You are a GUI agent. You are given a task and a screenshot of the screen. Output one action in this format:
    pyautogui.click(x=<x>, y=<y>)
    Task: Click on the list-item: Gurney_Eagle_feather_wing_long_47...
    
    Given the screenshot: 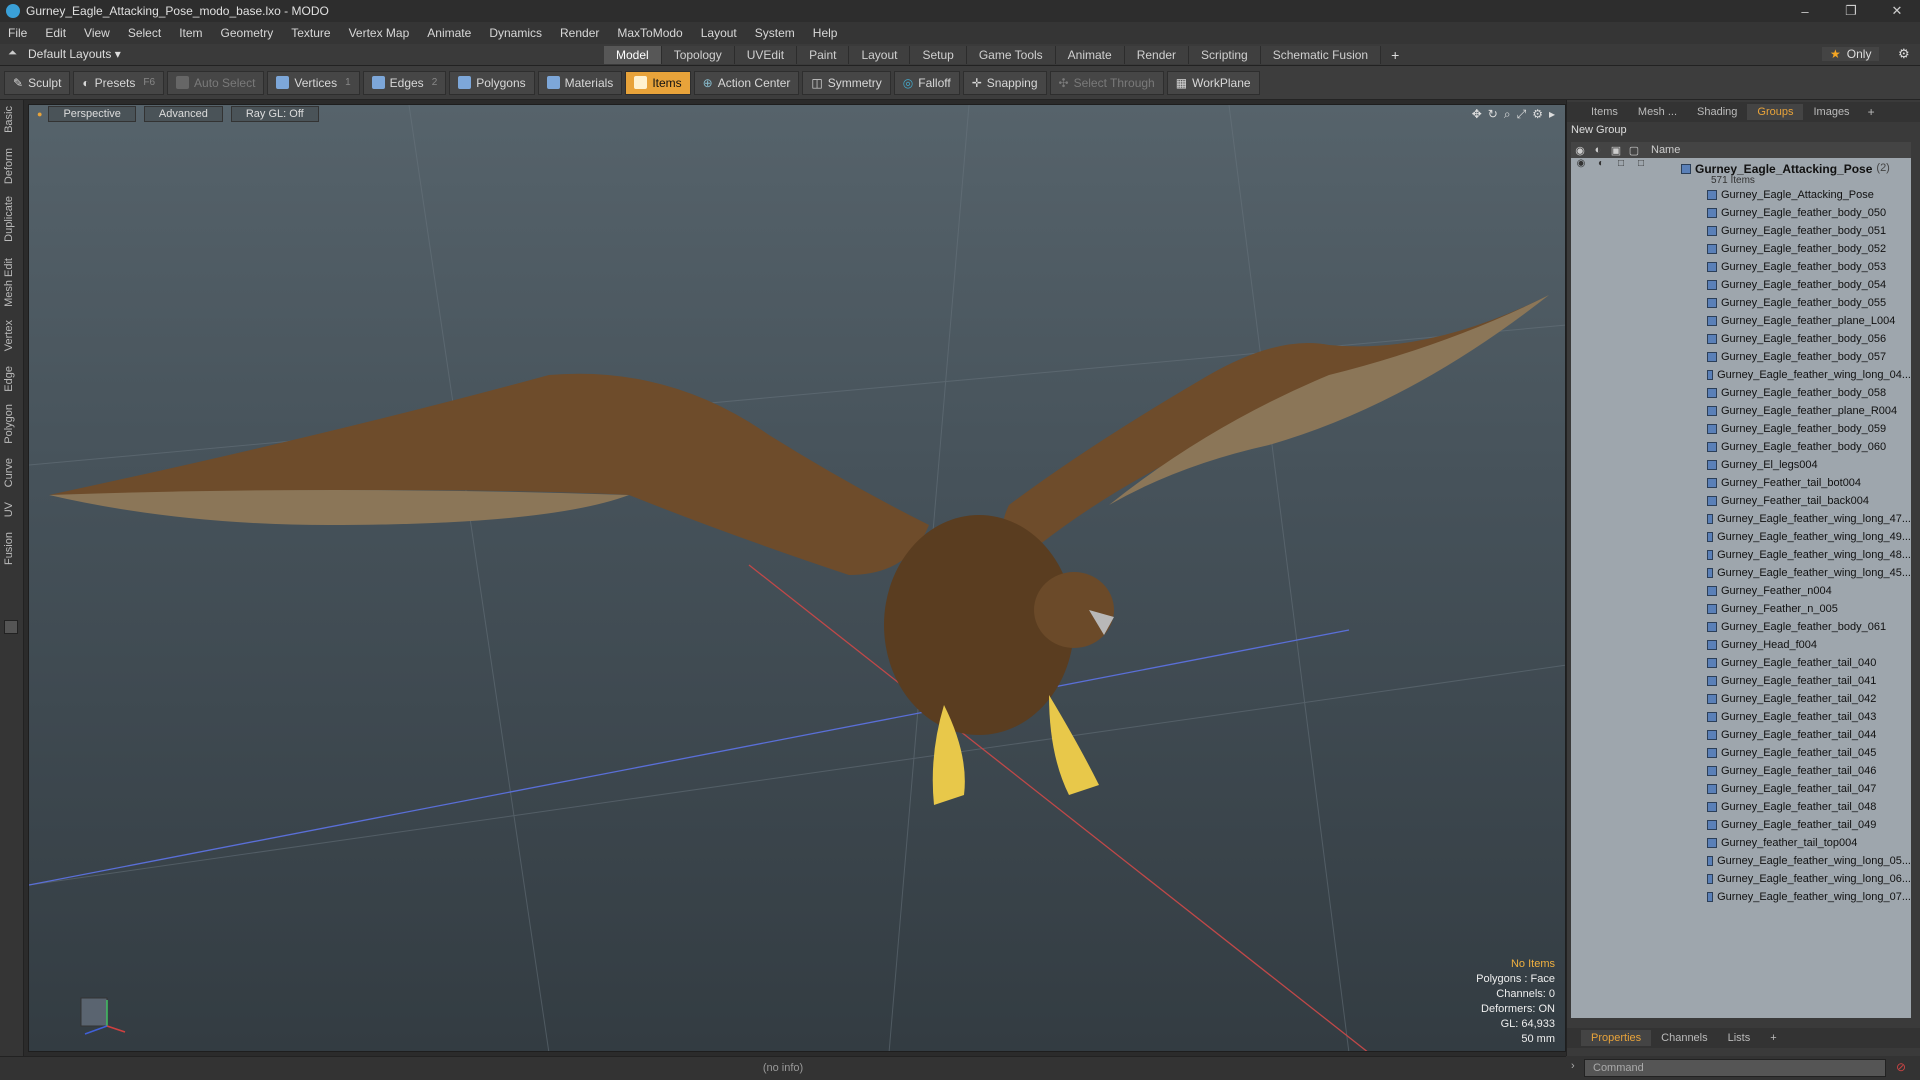 What is the action you would take?
    pyautogui.click(x=1741, y=519)
    